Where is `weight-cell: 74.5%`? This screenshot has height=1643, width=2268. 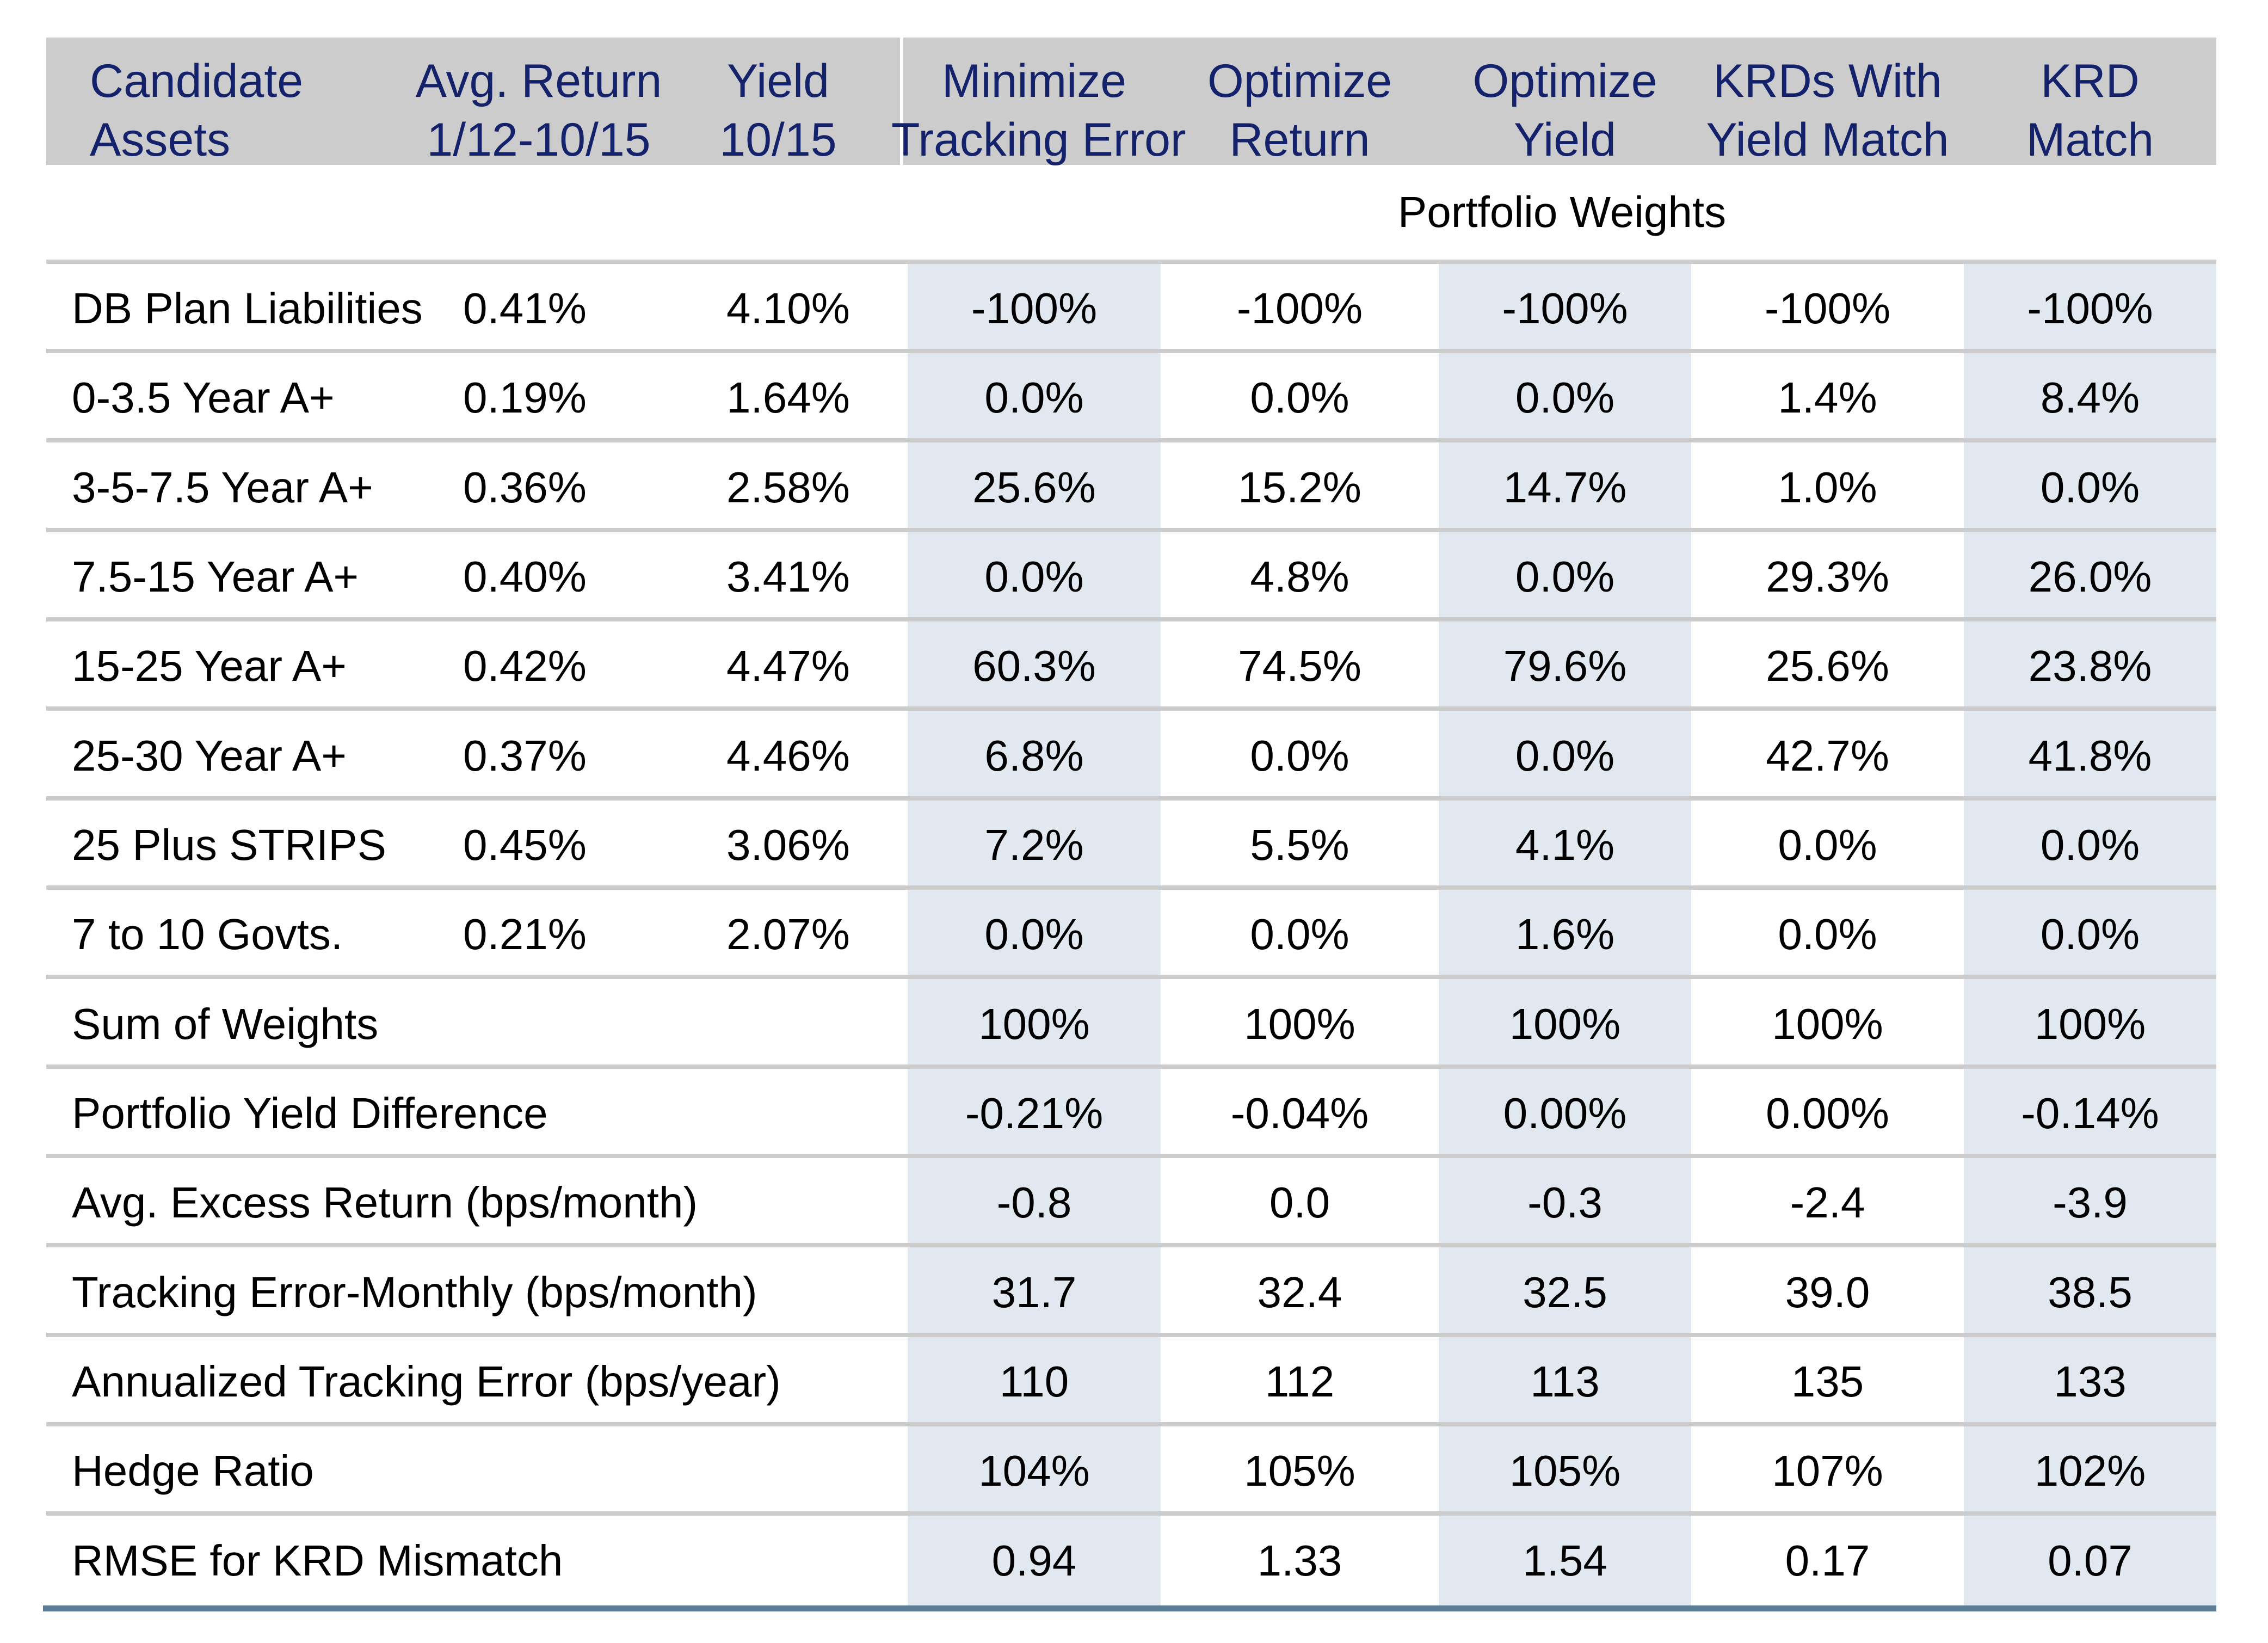
weight-cell: 74.5% is located at coordinates (1299, 666).